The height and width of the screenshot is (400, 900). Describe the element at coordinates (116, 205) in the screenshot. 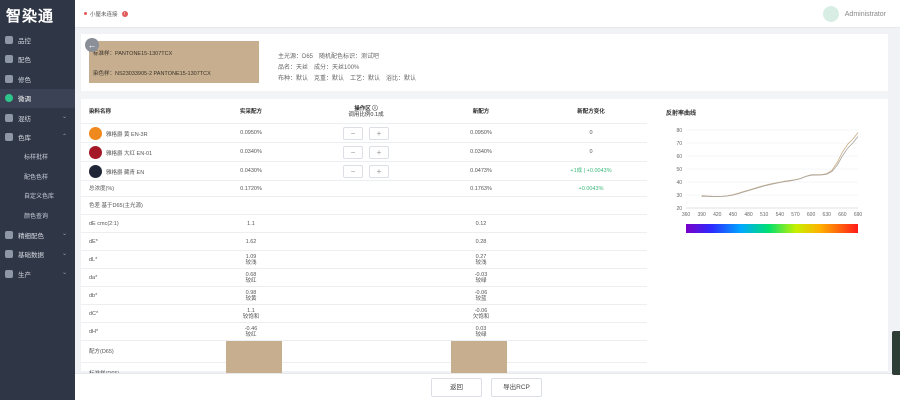

I see `section-title-value: 色差 基于D65(主光源)` at that location.